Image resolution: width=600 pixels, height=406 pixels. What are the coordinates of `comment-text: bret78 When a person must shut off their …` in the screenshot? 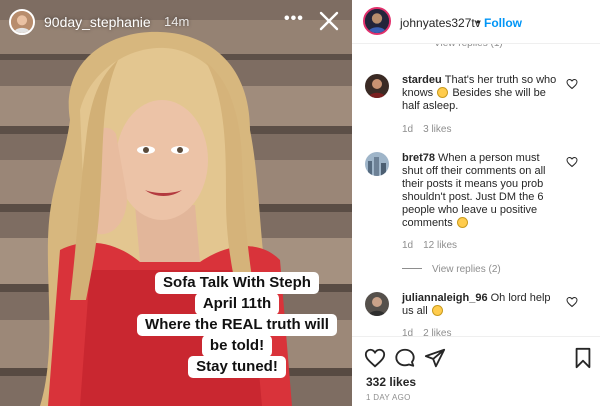 It's located at (482, 191).